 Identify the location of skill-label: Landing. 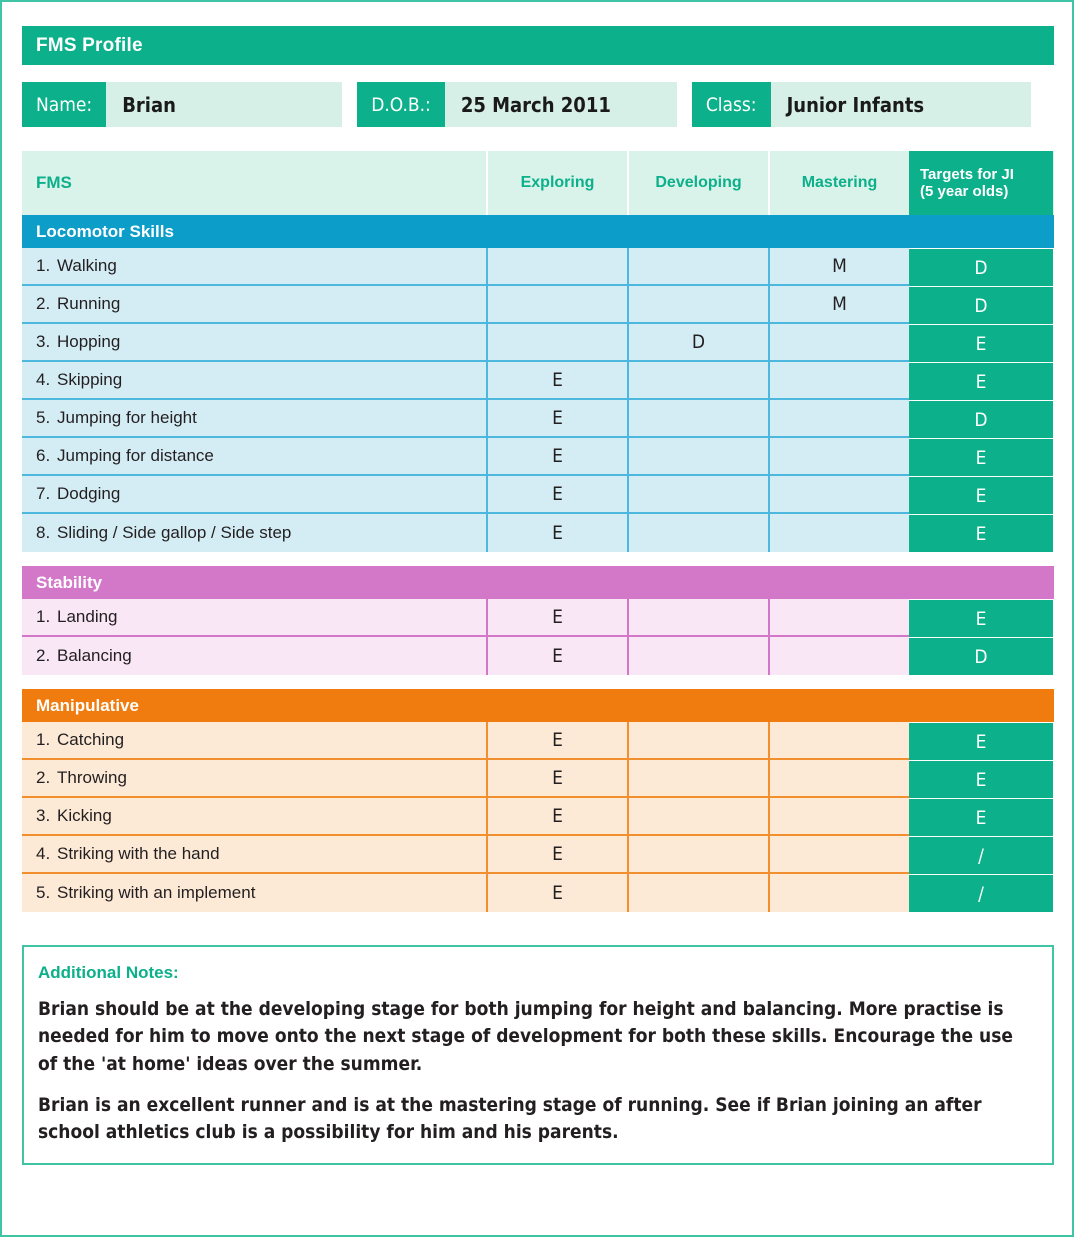
(87, 616).